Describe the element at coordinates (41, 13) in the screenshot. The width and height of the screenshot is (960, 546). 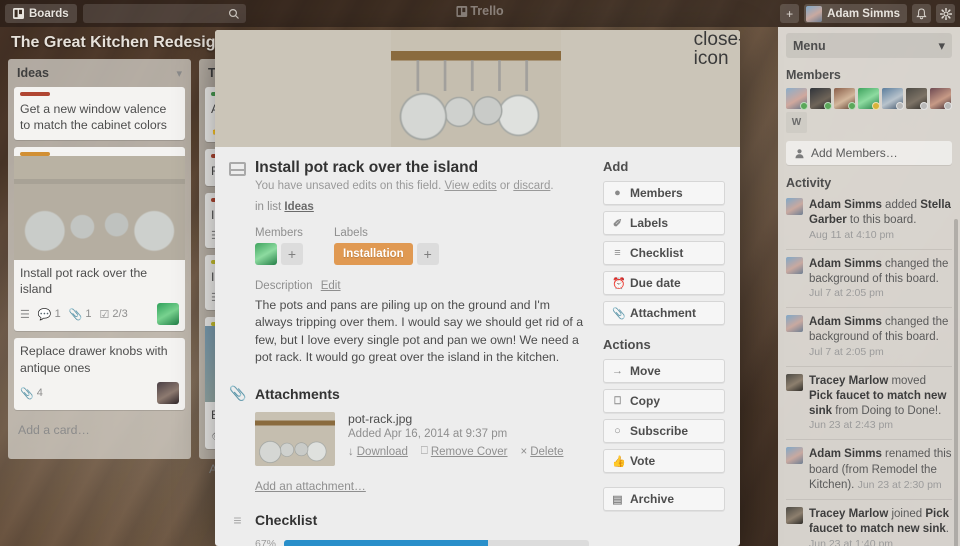
I see `boards-button: Boards` at that location.